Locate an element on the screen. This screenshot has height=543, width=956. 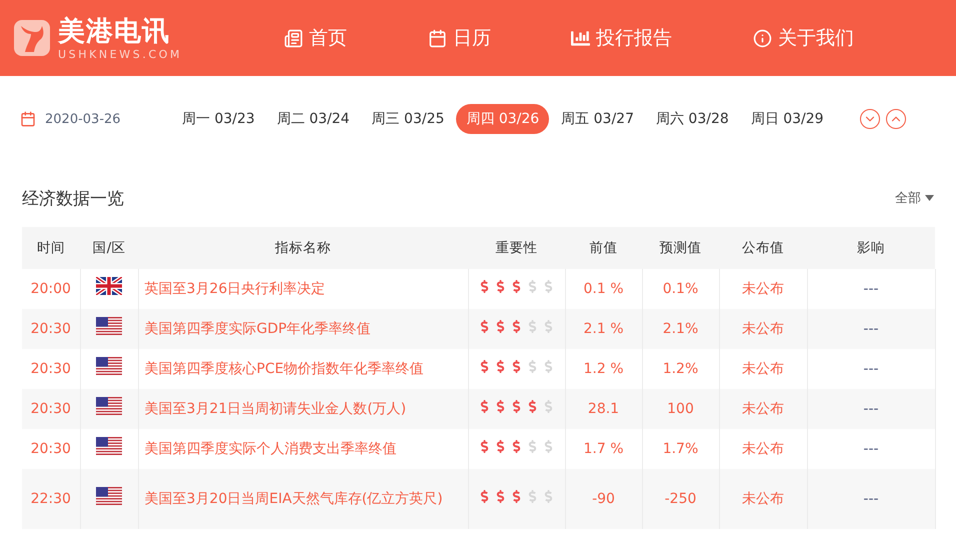
column-header: 国/区 is located at coordinates (109, 248).